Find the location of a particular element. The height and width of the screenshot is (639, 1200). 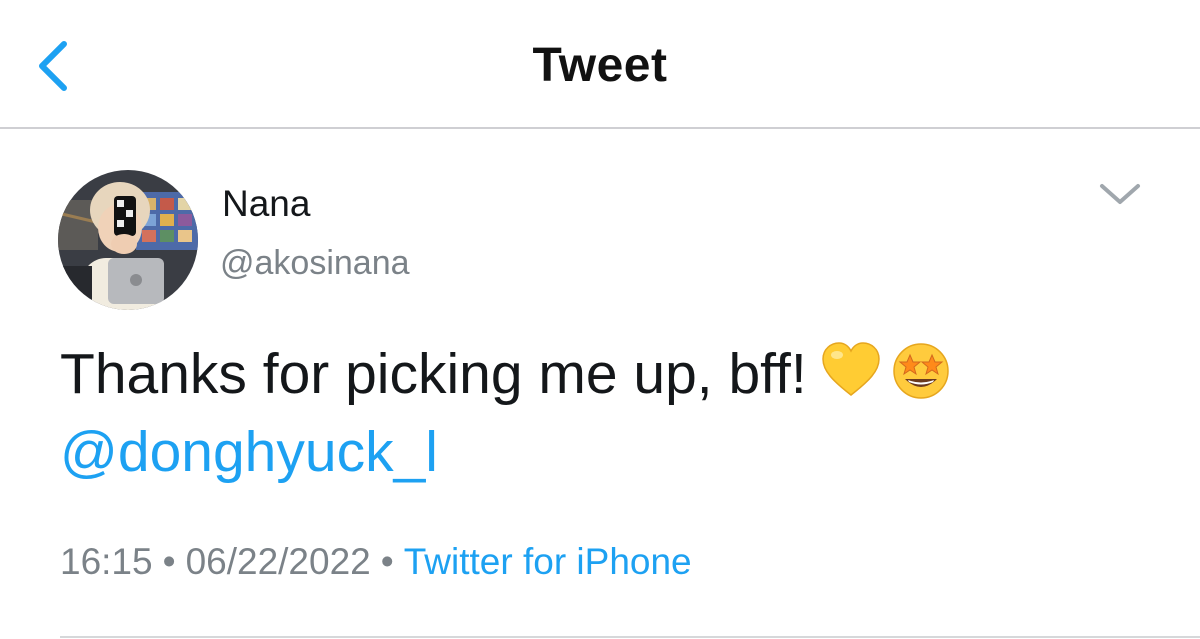

tweet-text: Thanks for picking me up, bff! is located at coordinates (505, 374).